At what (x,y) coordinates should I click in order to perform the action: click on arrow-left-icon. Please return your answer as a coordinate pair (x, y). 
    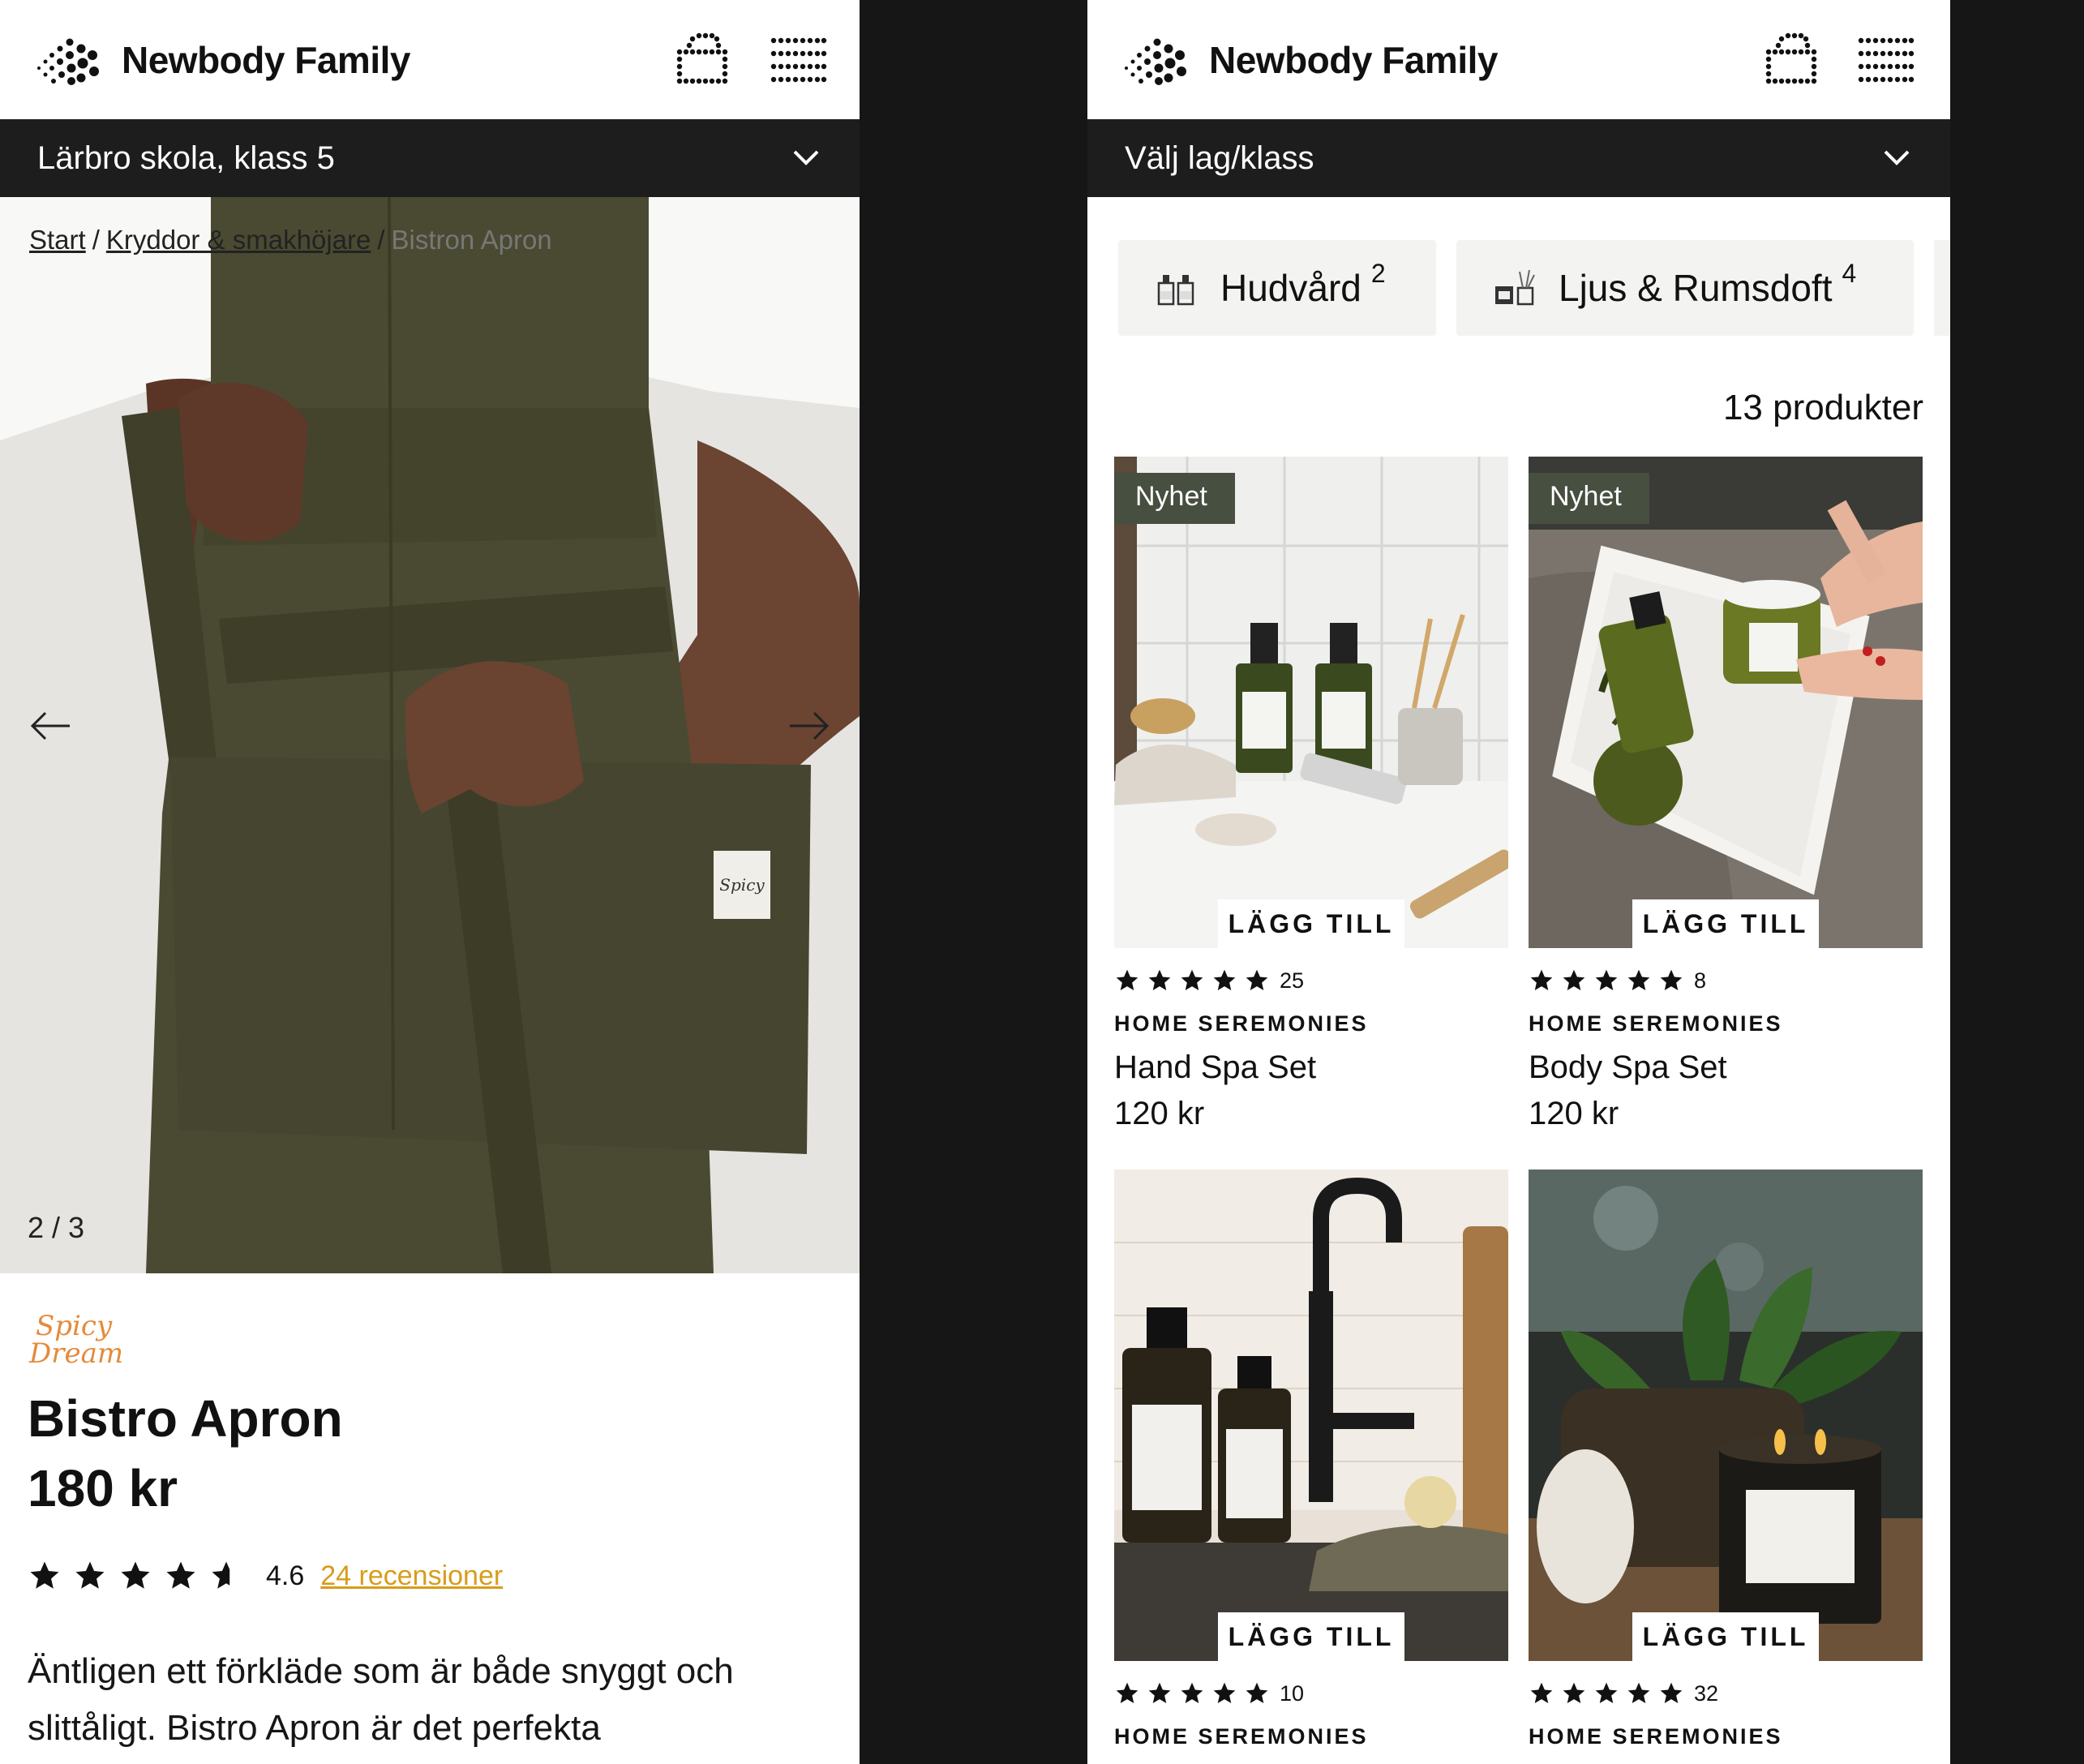
    Looking at the image, I should click on (50, 726).